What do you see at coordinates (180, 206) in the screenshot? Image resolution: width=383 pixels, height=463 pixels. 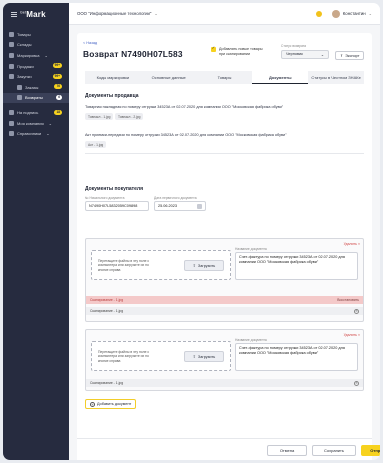 I see `doc-date-input: 25.06.2023` at bounding box center [180, 206].